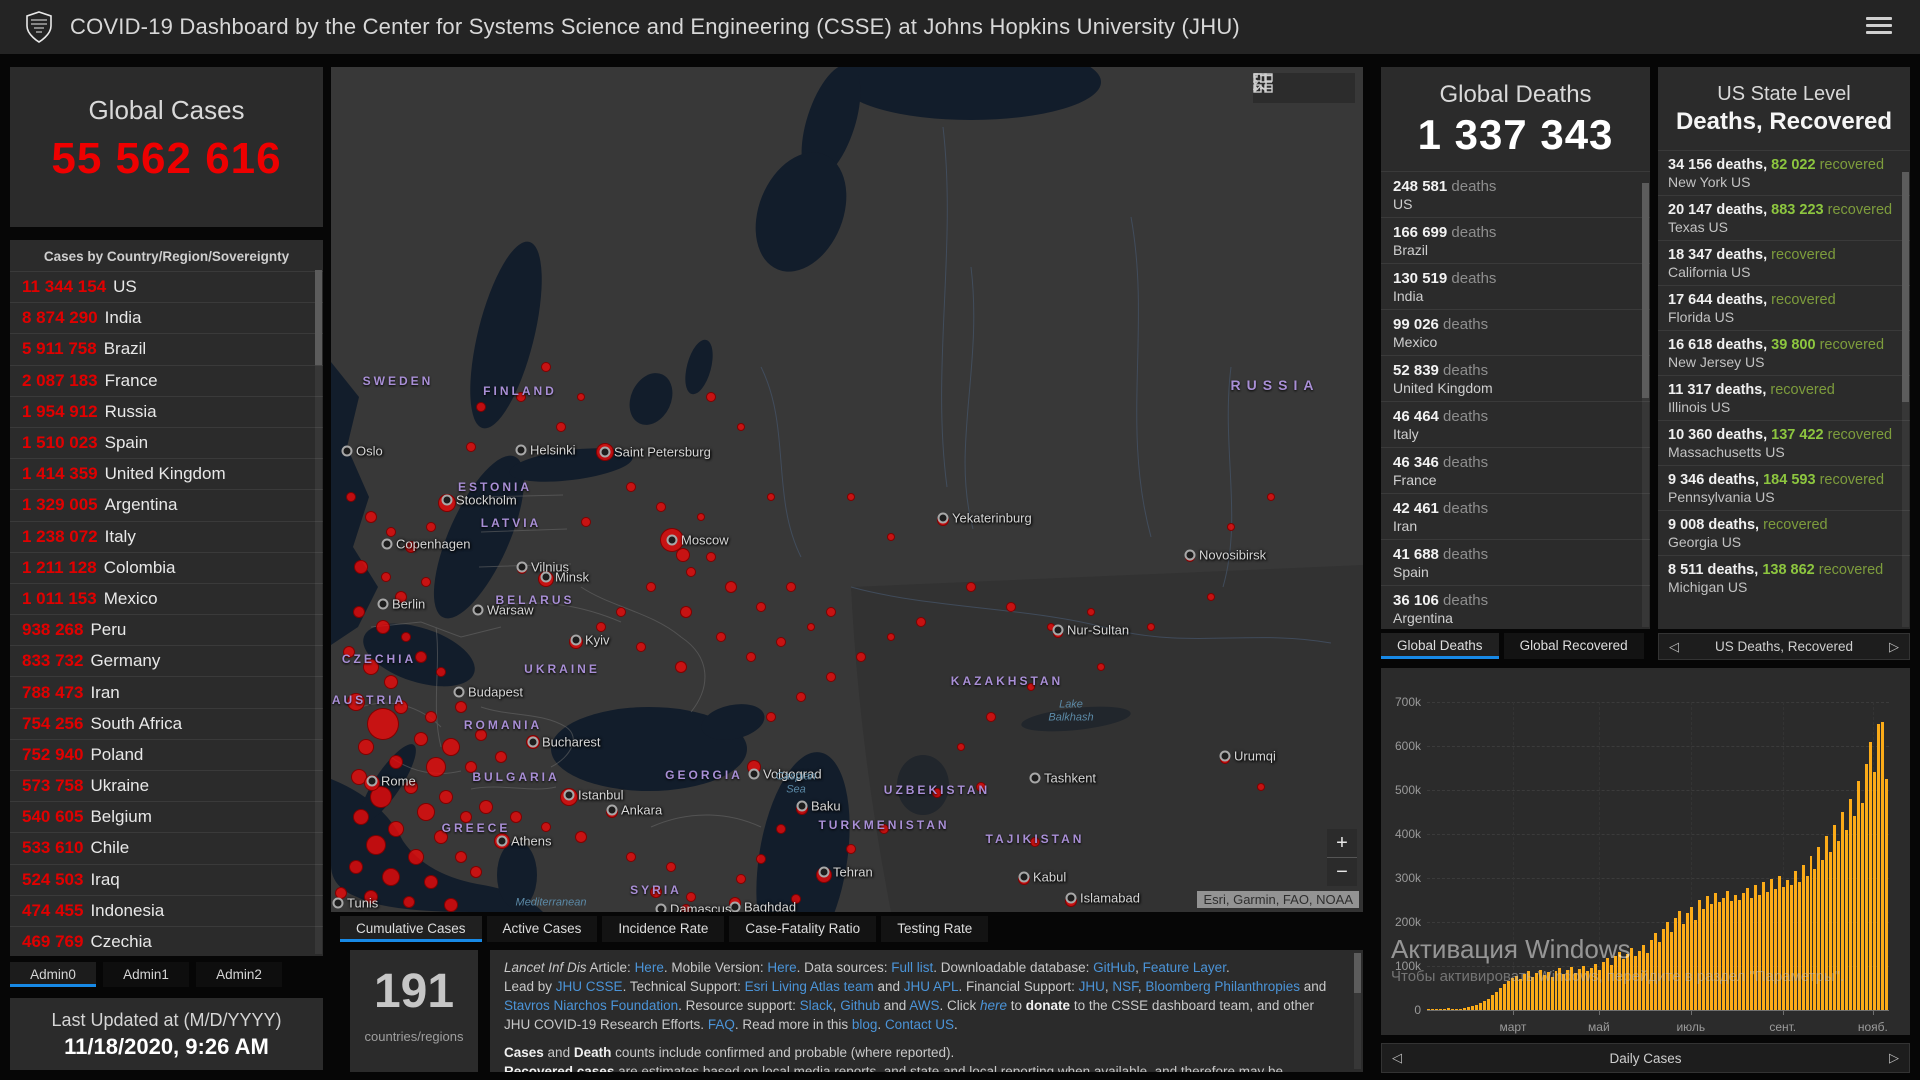  What do you see at coordinates (865, 1024) in the screenshot?
I see `footnote-link: blog` at bounding box center [865, 1024].